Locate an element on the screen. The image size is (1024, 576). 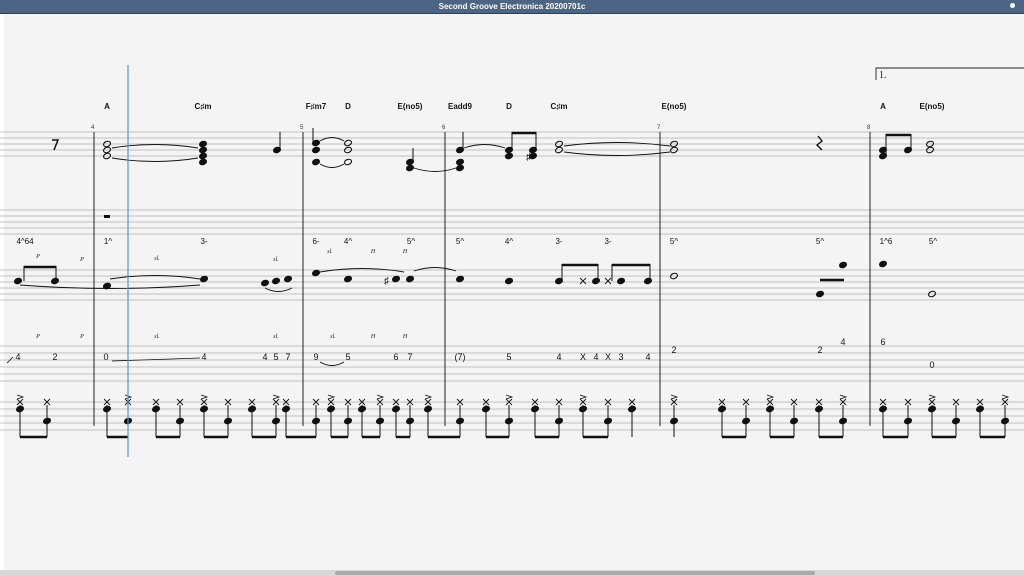
chord-symbol: D is located at coordinates (509, 106).